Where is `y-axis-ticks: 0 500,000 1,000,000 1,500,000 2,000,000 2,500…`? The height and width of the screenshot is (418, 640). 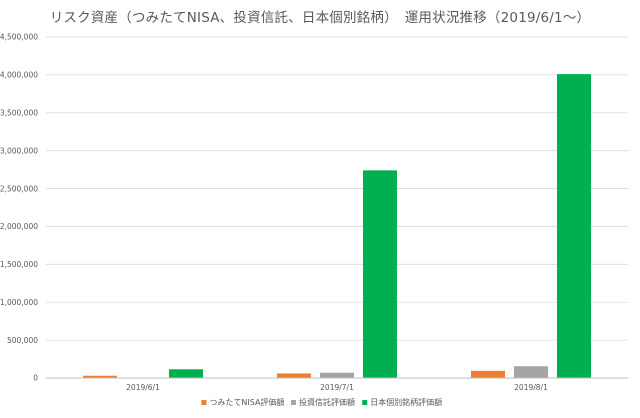 y-axis-ticks: 0 500,000 1,000,000 1,500,000 2,000,000 2,500… is located at coordinates (19, 208).